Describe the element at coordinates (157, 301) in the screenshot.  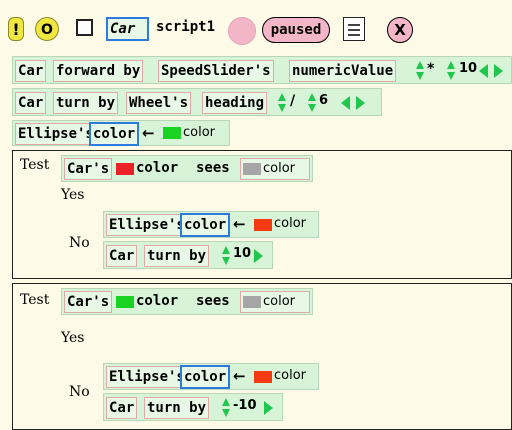
I see `test2-swatch-label: color` at that location.